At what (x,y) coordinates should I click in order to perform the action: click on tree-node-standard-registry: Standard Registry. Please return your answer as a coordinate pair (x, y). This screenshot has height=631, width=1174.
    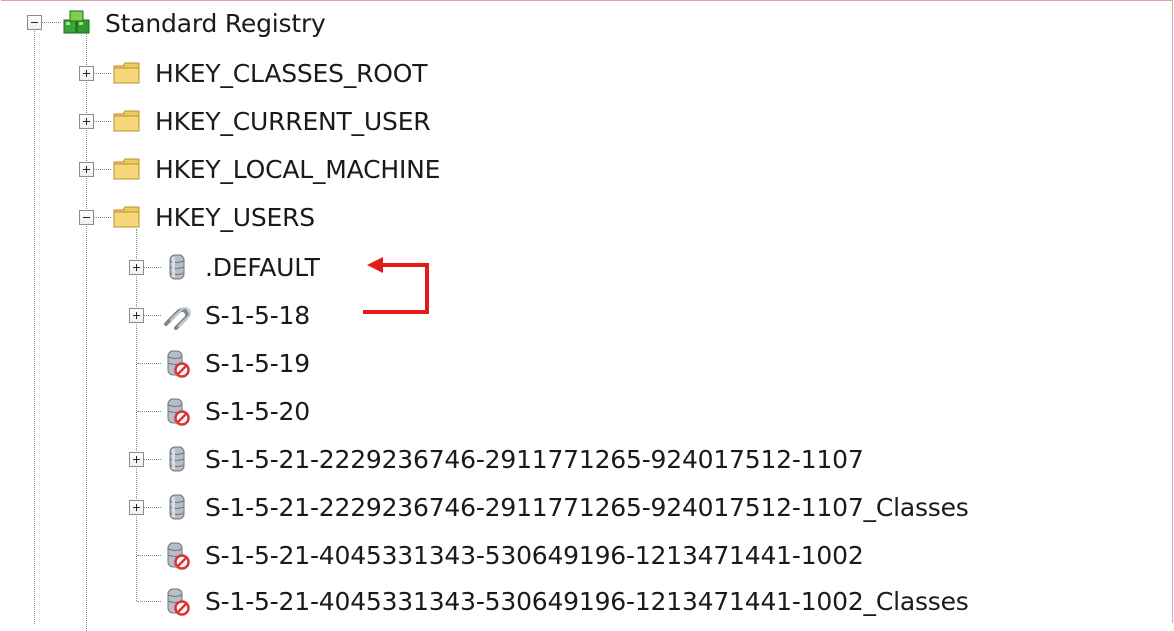
    Looking at the image, I should click on (194, 23).